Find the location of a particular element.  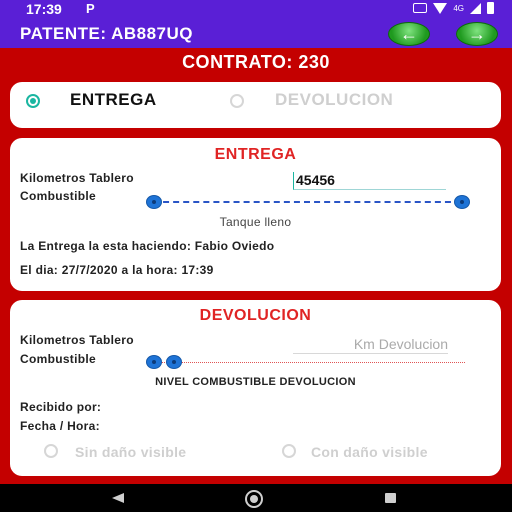

entrega-fuel-min-thumb is located at coordinates (154, 202).